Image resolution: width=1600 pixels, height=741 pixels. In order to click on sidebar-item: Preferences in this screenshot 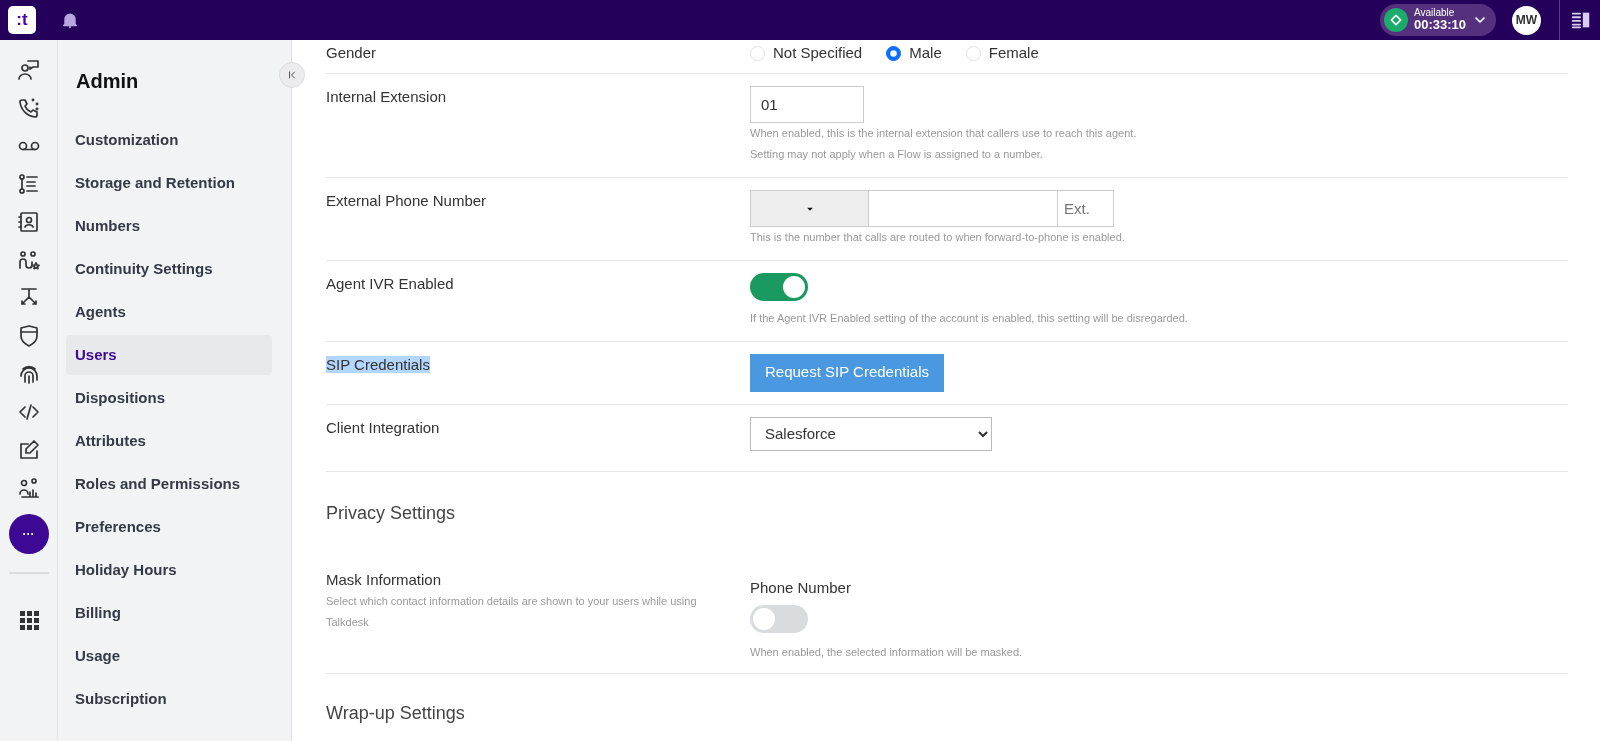, I will do `click(169, 527)`.